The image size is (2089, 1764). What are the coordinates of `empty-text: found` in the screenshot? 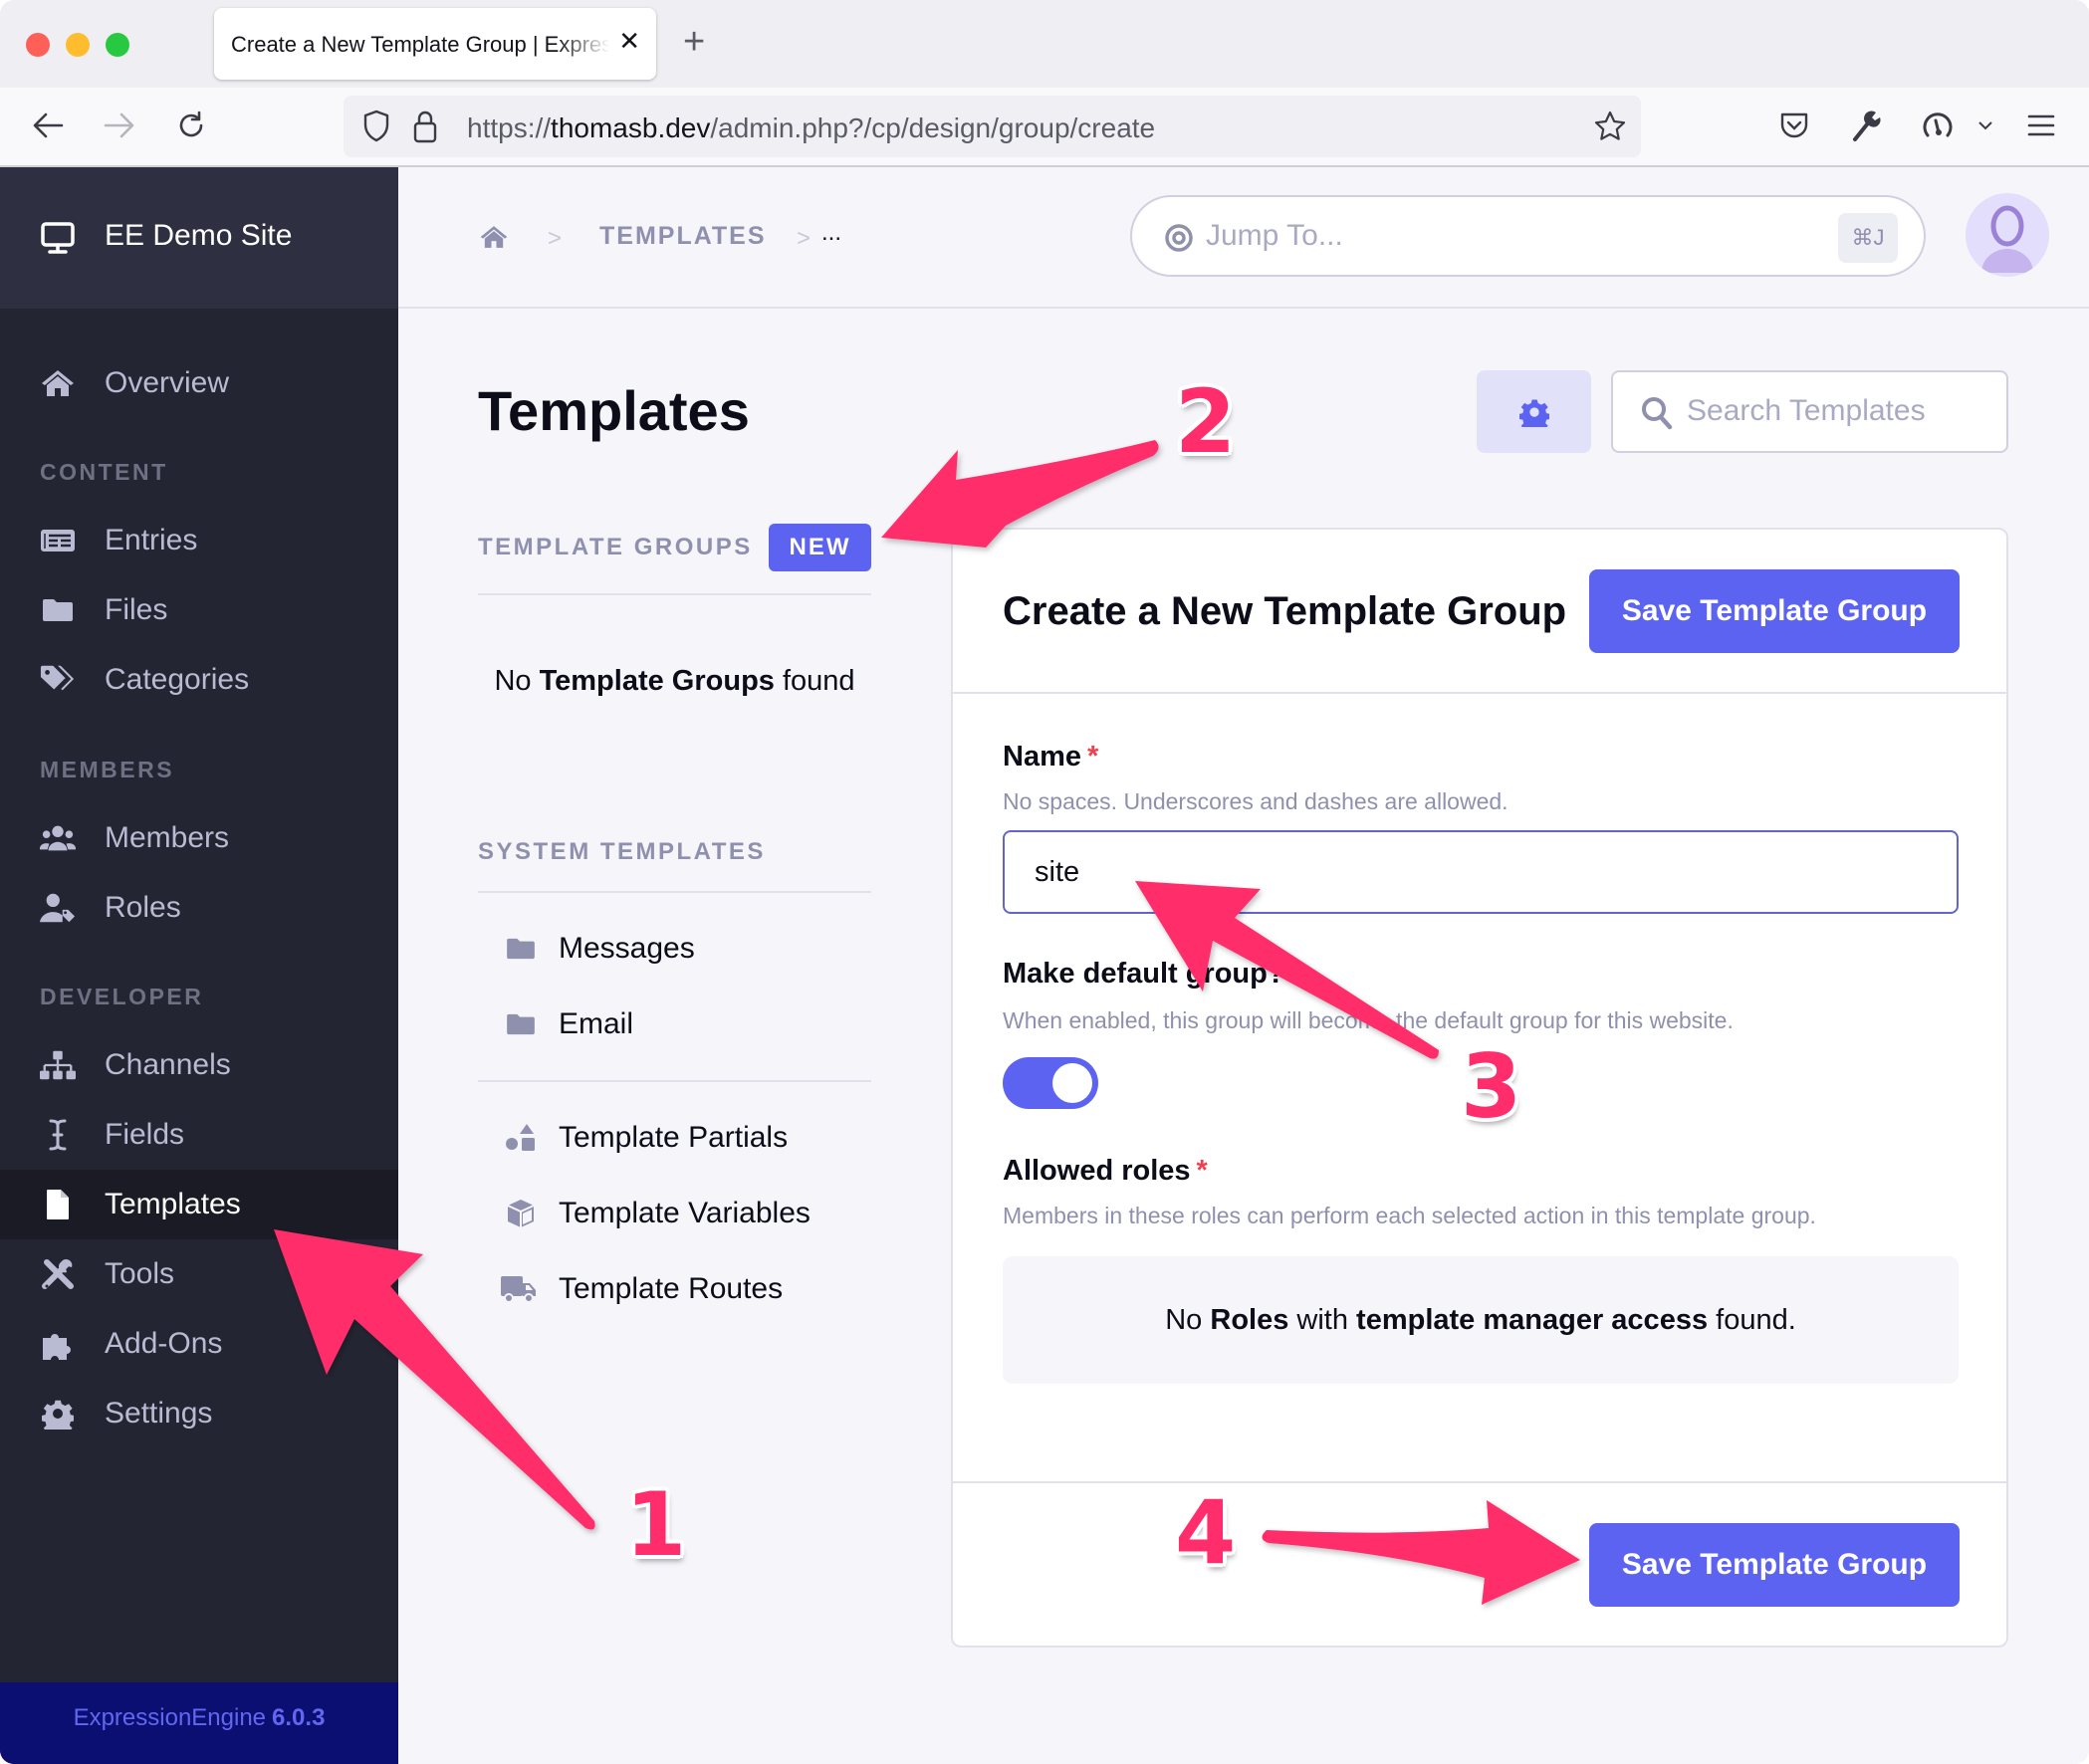 It's located at (814, 681).